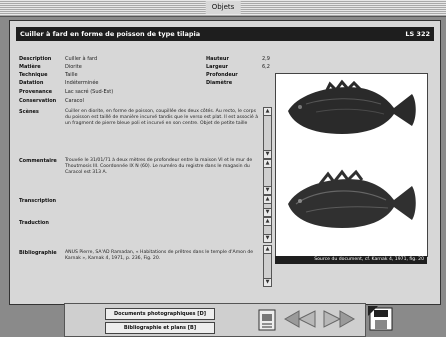 This screenshot has height=337, width=446. I want to click on field-label-provenance: Provenance, so click(36, 92).